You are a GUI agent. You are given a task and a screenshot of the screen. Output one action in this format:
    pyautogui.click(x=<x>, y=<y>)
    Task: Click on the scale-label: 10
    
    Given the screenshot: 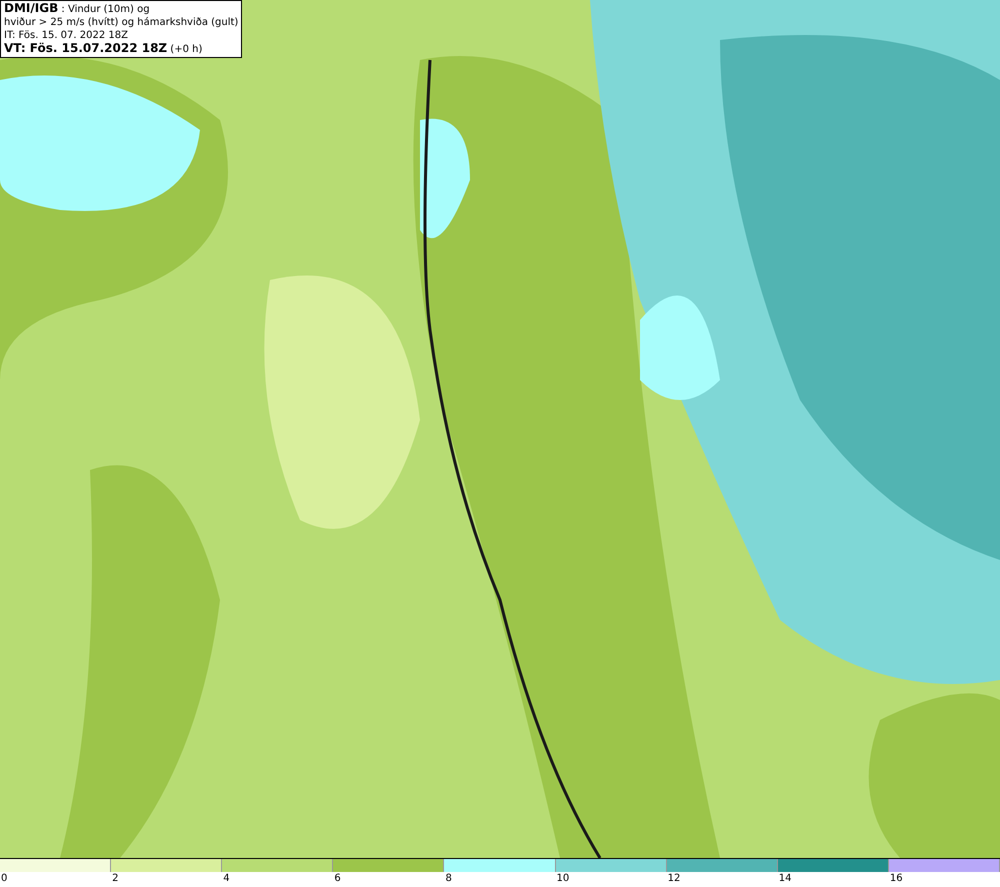 What is the action you would take?
    pyautogui.click(x=563, y=879)
    